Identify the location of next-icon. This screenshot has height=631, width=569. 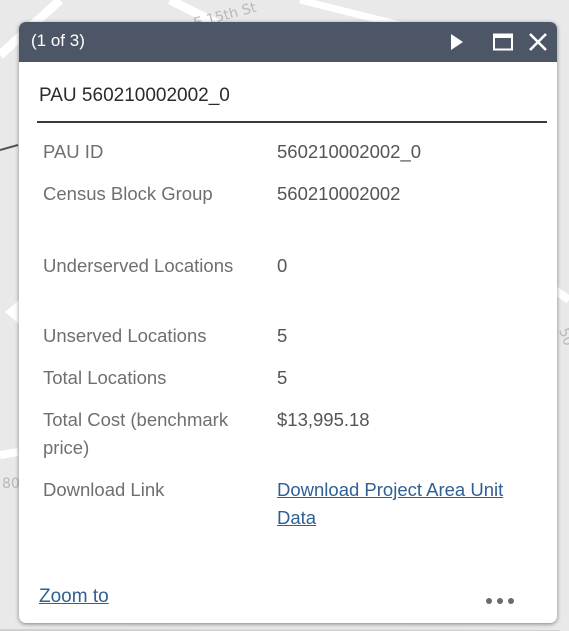
(457, 42).